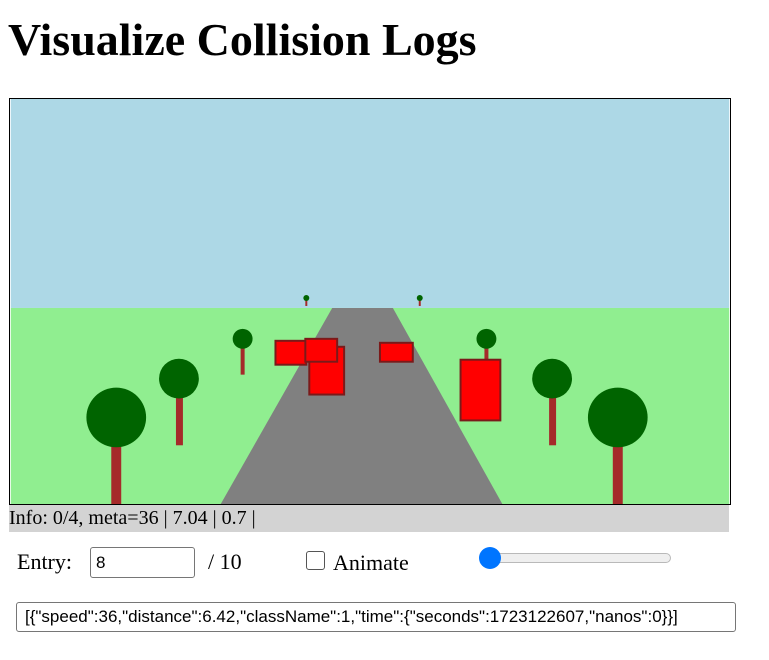 This screenshot has width=769, height=660. What do you see at coordinates (369, 518) in the screenshot?
I see `info-bar: Info: 0/4, meta=36 | 7.04 | 0.7 |` at bounding box center [369, 518].